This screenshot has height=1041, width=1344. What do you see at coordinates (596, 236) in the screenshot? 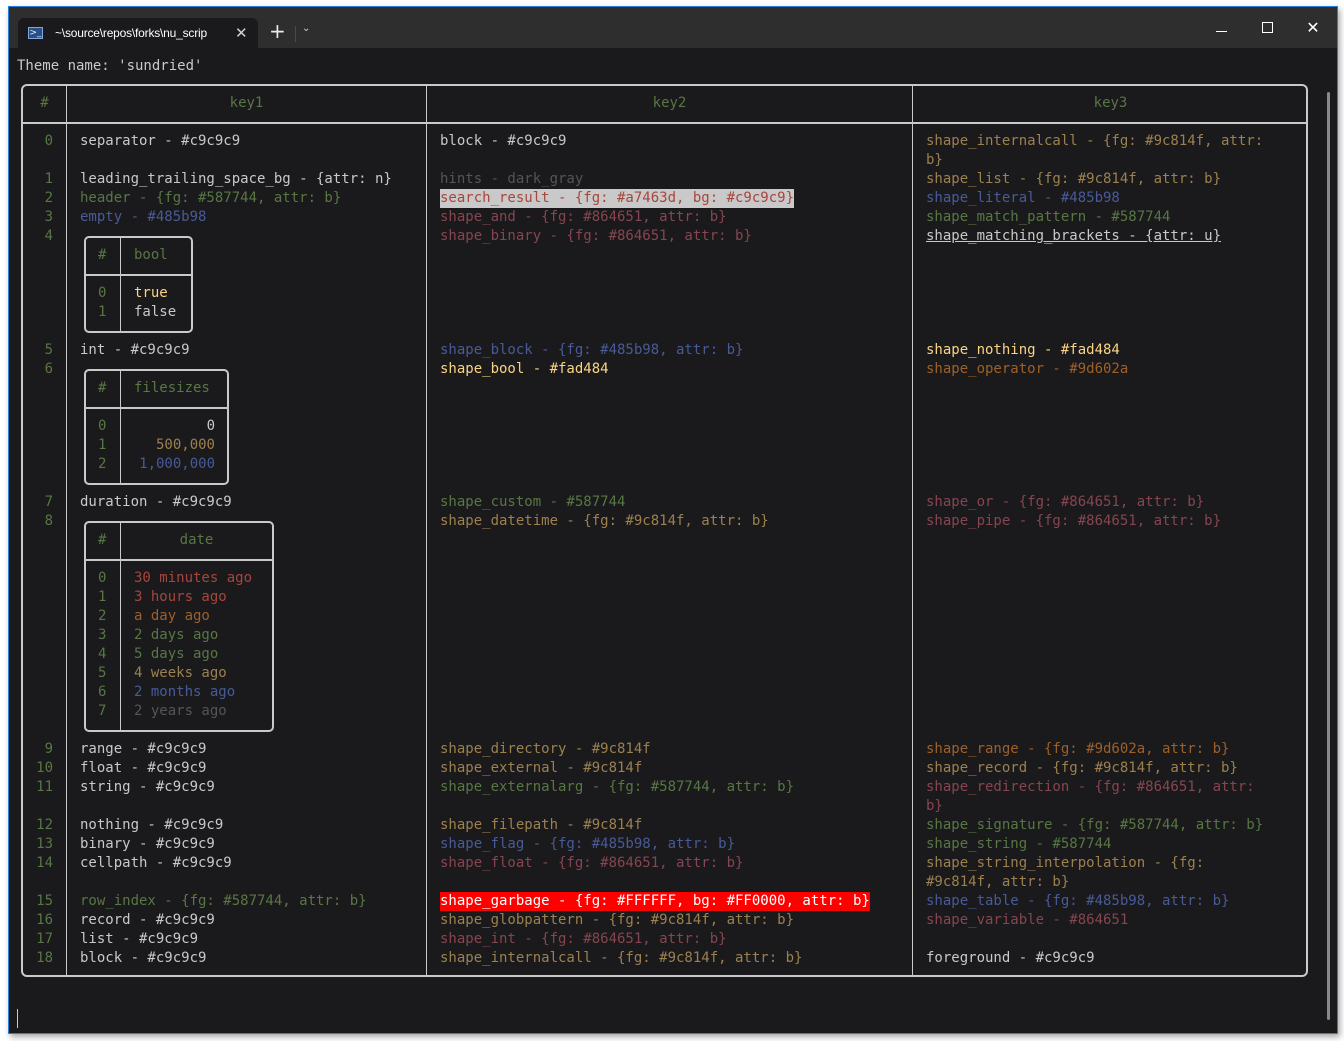
I see `key2-shape-binary: shape_binary - {fg: #864651, attr: b}` at bounding box center [596, 236].